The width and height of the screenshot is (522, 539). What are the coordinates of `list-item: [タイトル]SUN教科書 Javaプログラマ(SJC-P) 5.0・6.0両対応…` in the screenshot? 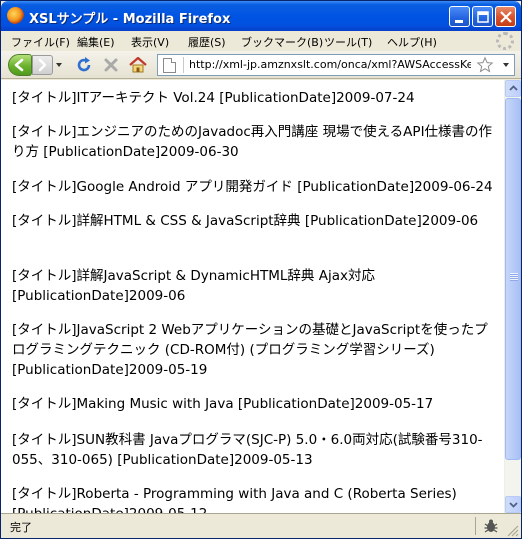 It's located at (247, 450).